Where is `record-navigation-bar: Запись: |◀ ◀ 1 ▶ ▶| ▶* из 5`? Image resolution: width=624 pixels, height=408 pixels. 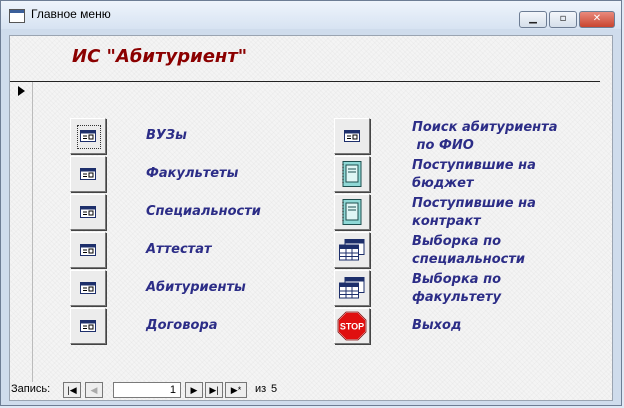
record-navigation-bar: Запись: |◀ ◀ 1 ▶ ▶| ▶* из 5 is located at coordinates (311, 391).